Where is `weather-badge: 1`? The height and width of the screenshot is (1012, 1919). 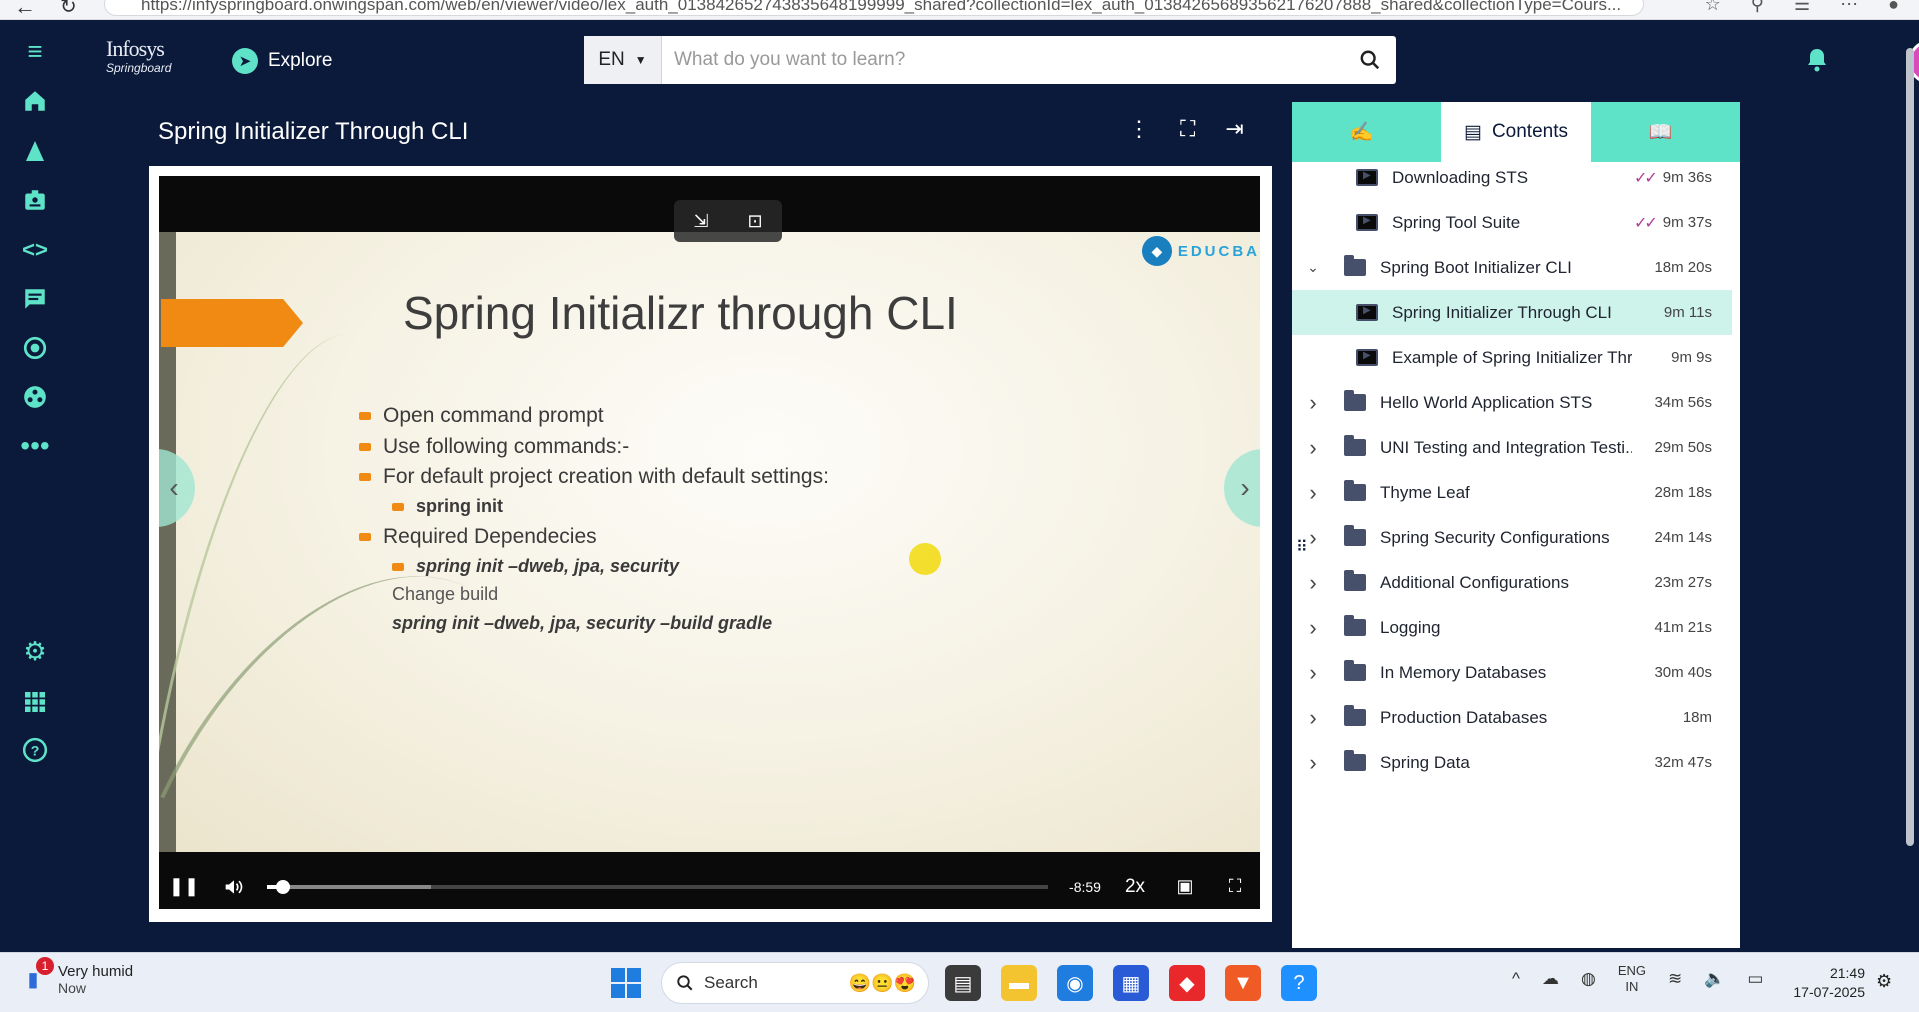
weather-badge: 1 is located at coordinates (45, 965).